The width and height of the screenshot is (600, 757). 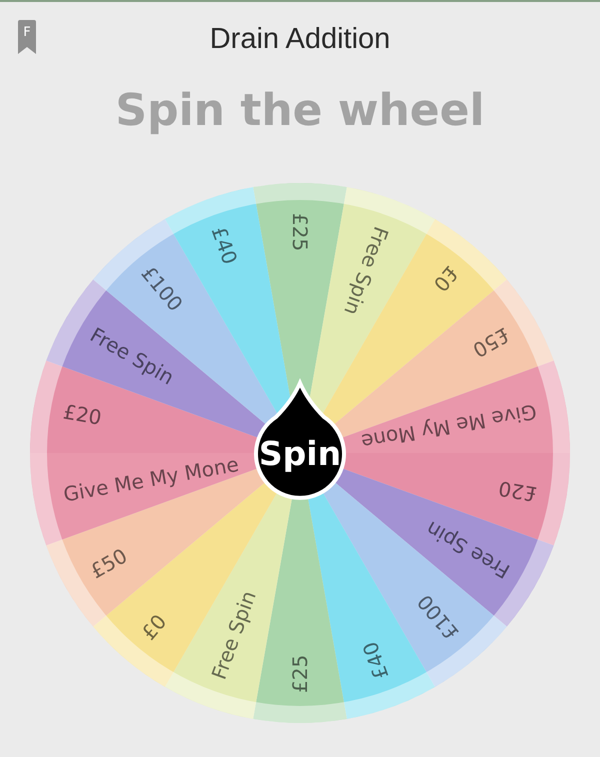 I want to click on page-title: Drain Addition, so click(x=300, y=39).